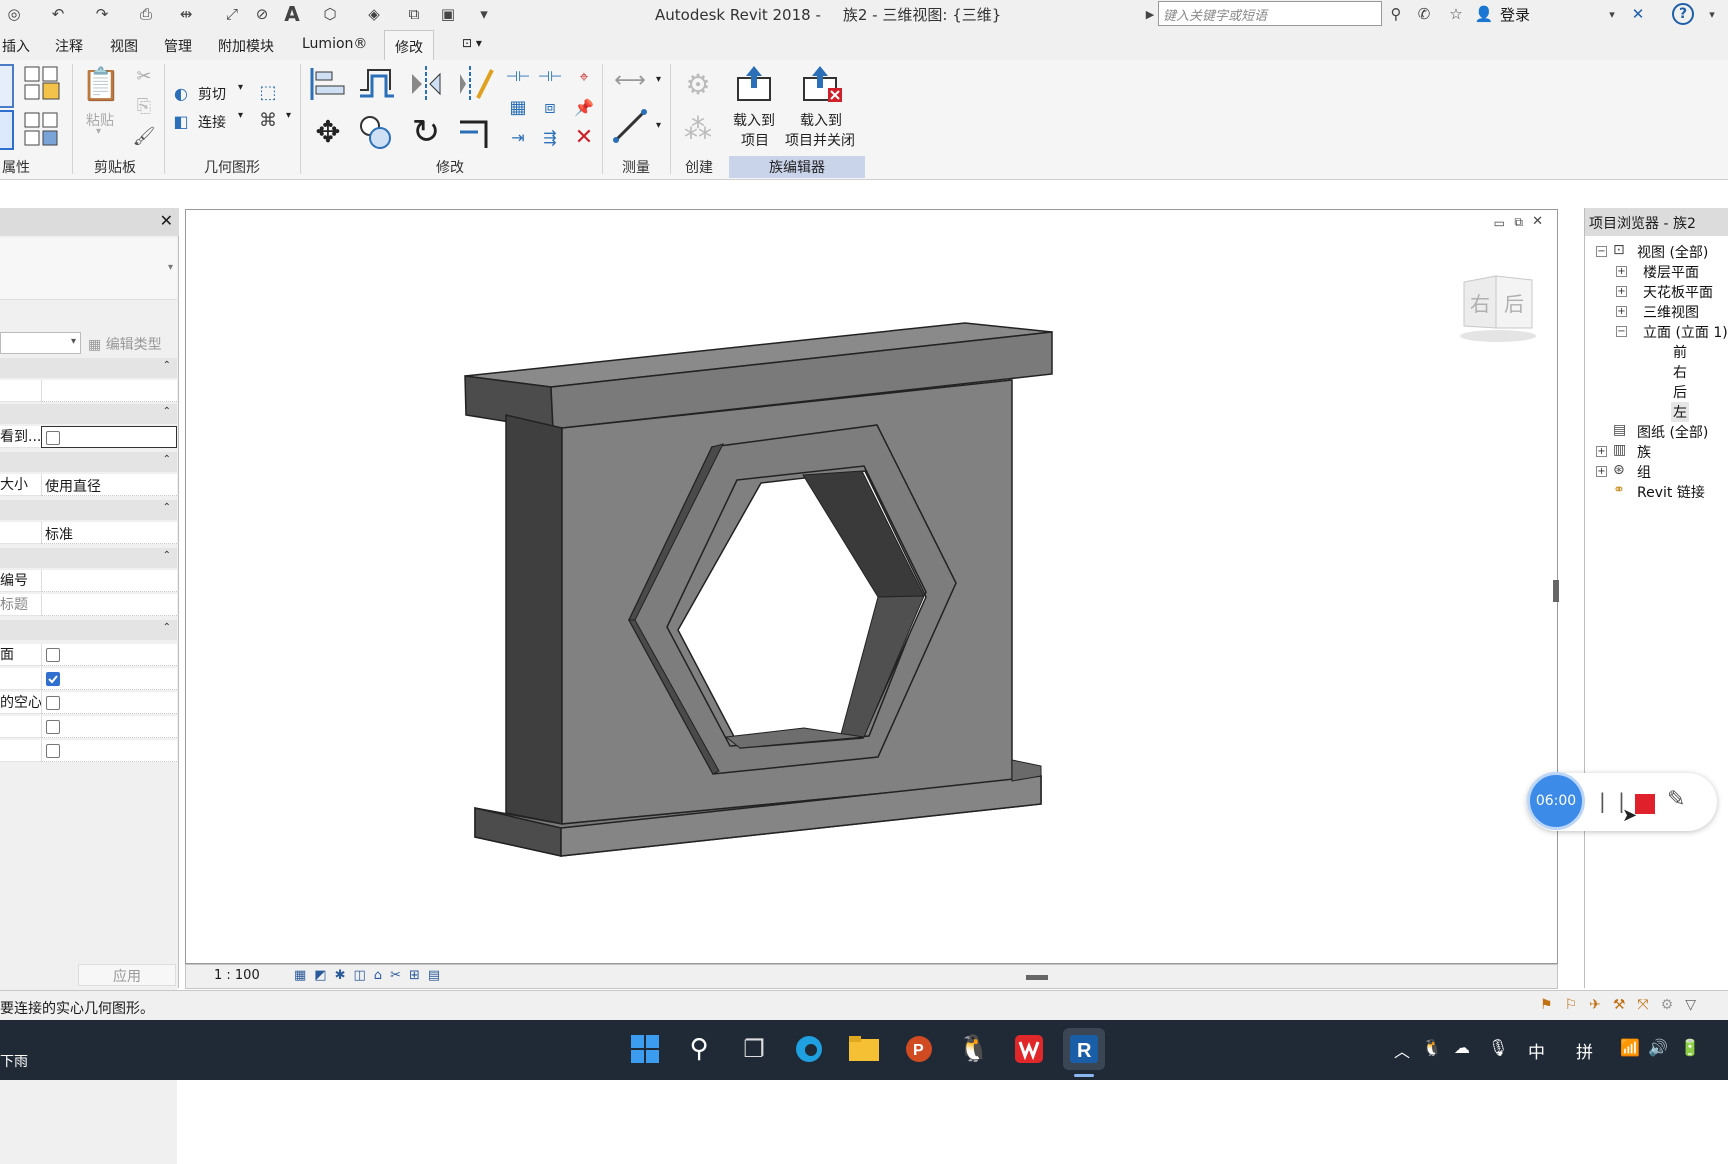 This screenshot has height=1164, width=1728. What do you see at coordinates (645, 1049) in the screenshot?
I see `start-button` at bounding box center [645, 1049].